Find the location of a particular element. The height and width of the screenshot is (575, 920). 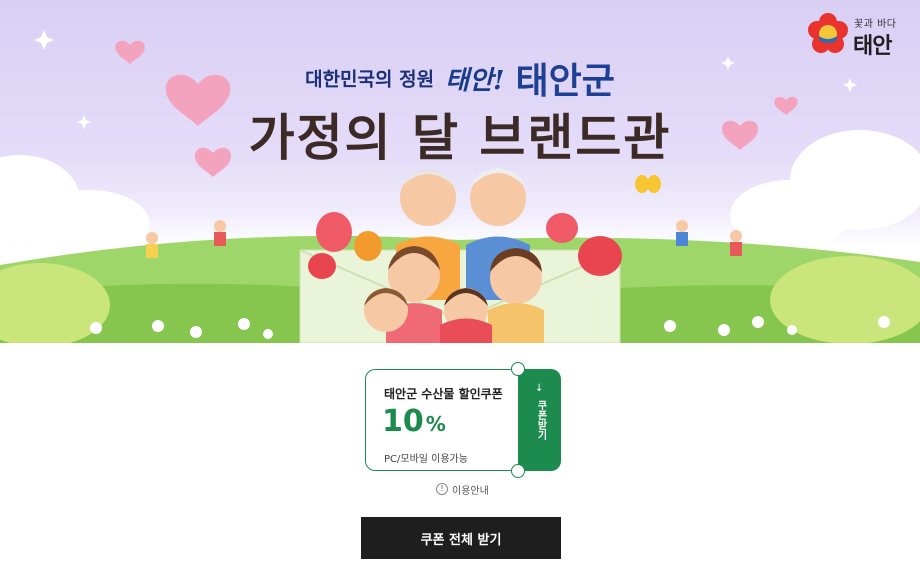

banner-subtitle: 대한민국의 정원 태안! 태안군 is located at coordinates (460, 78).